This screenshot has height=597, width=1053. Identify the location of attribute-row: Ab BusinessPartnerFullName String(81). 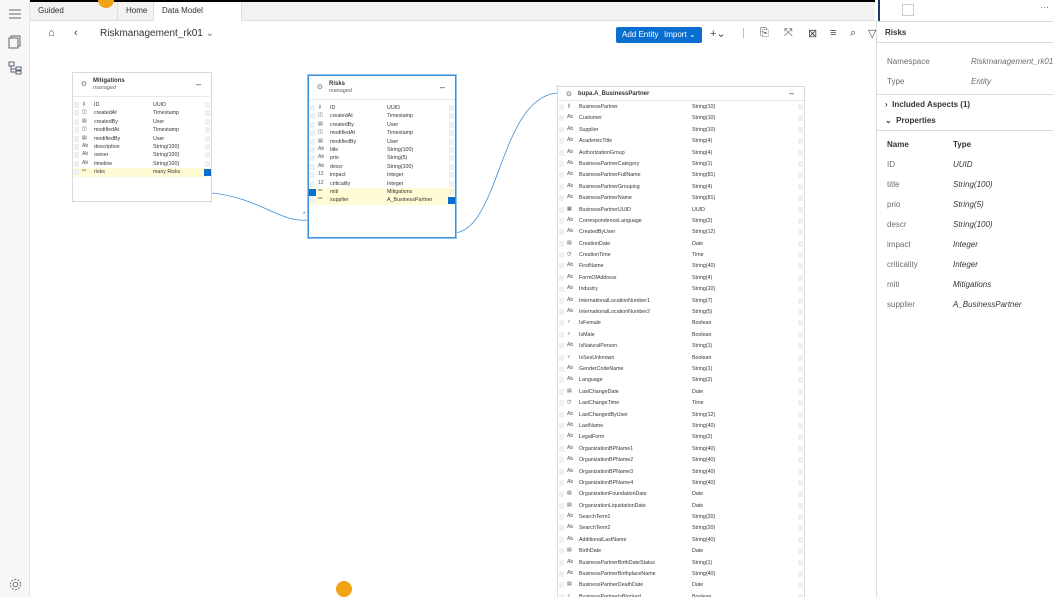
(681, 176).